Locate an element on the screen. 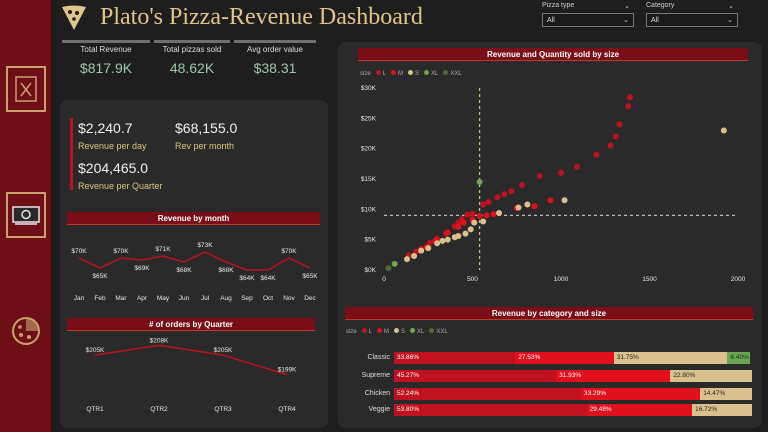  sidebar is located at coordinates (26, 216).